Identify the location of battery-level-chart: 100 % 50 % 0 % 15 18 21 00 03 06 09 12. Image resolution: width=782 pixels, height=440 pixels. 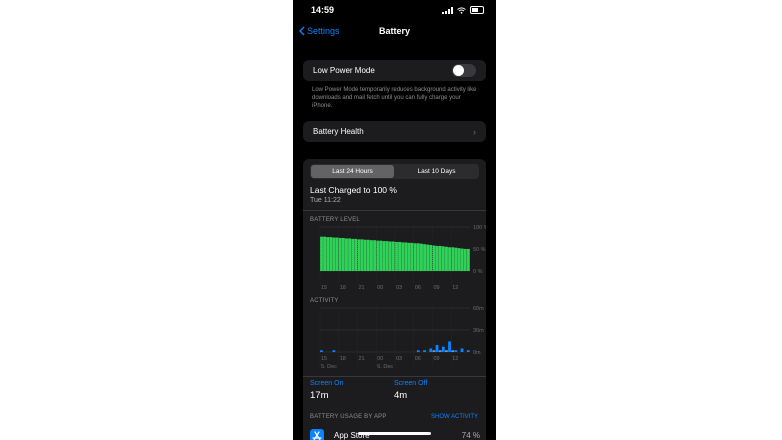
(402, 258).